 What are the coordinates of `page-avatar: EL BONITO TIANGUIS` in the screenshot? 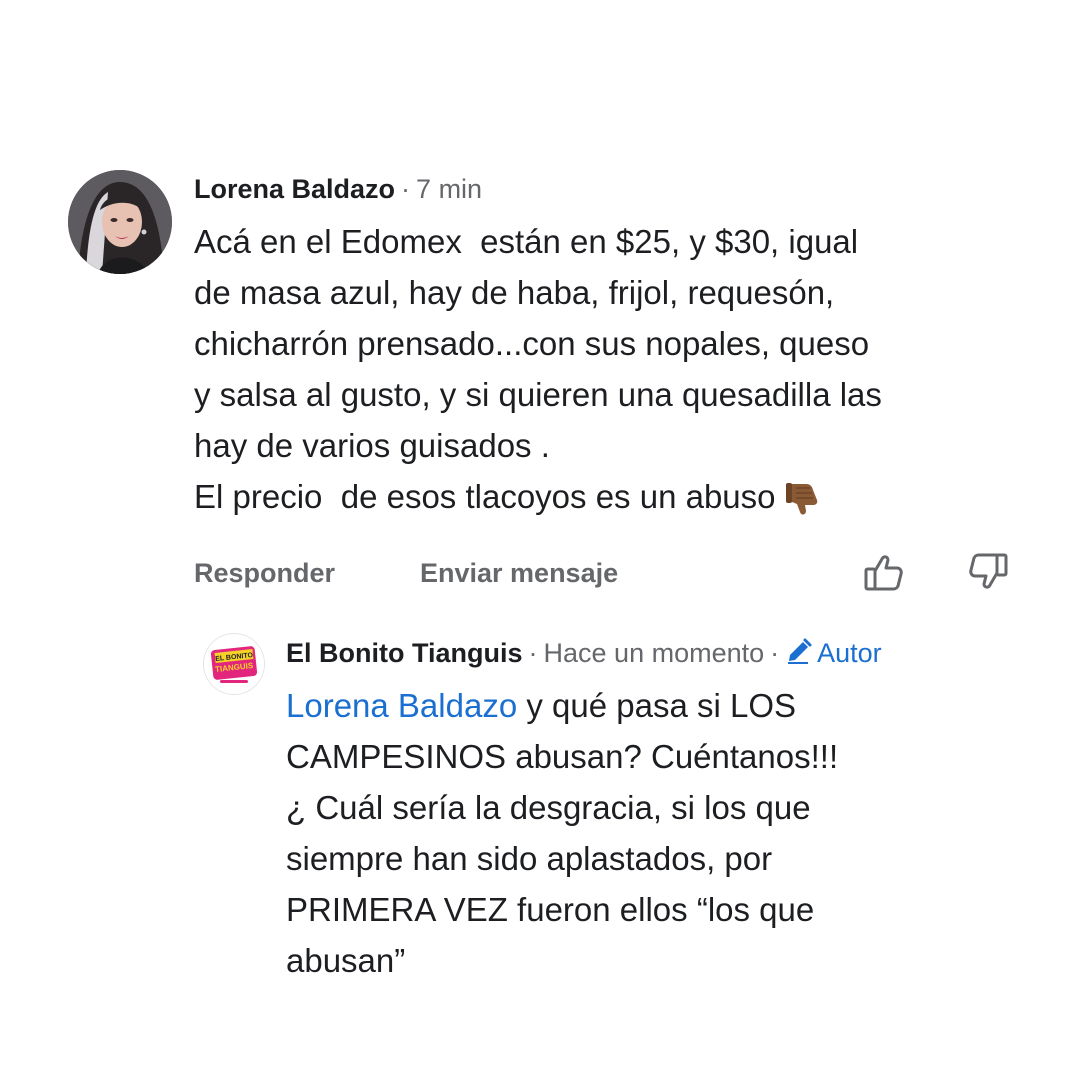 It's located at (234, 664).